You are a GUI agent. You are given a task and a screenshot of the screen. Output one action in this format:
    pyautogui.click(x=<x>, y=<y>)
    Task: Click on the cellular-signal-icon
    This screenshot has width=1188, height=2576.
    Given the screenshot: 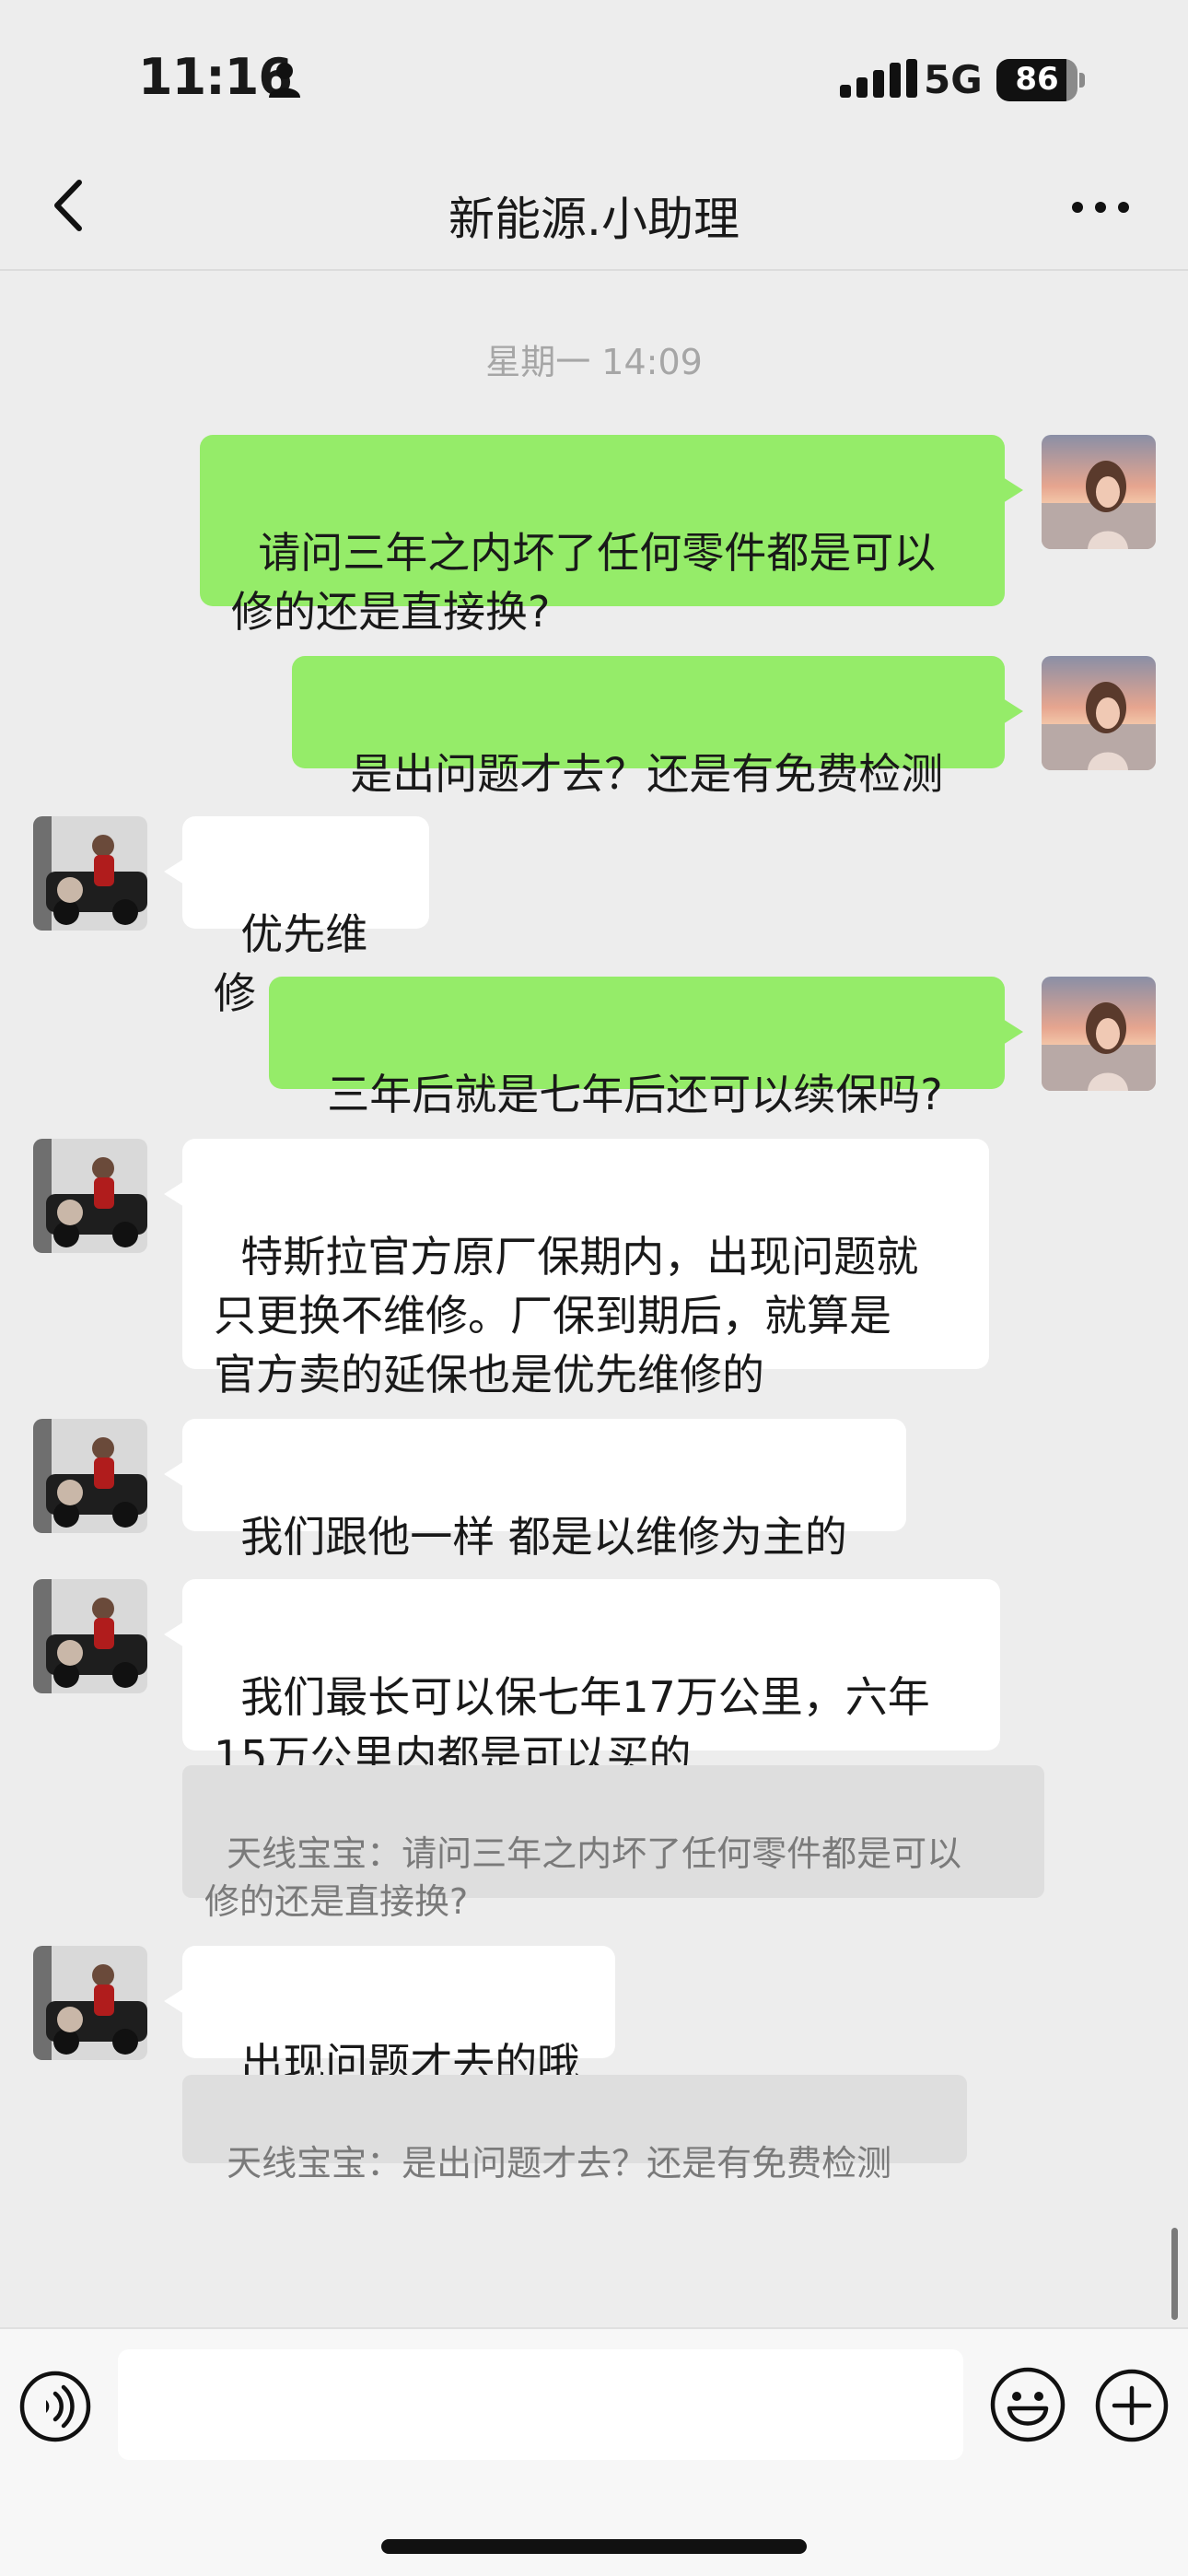 What is the action you would take?
    pyautogui.click(x=878, y=78)
    